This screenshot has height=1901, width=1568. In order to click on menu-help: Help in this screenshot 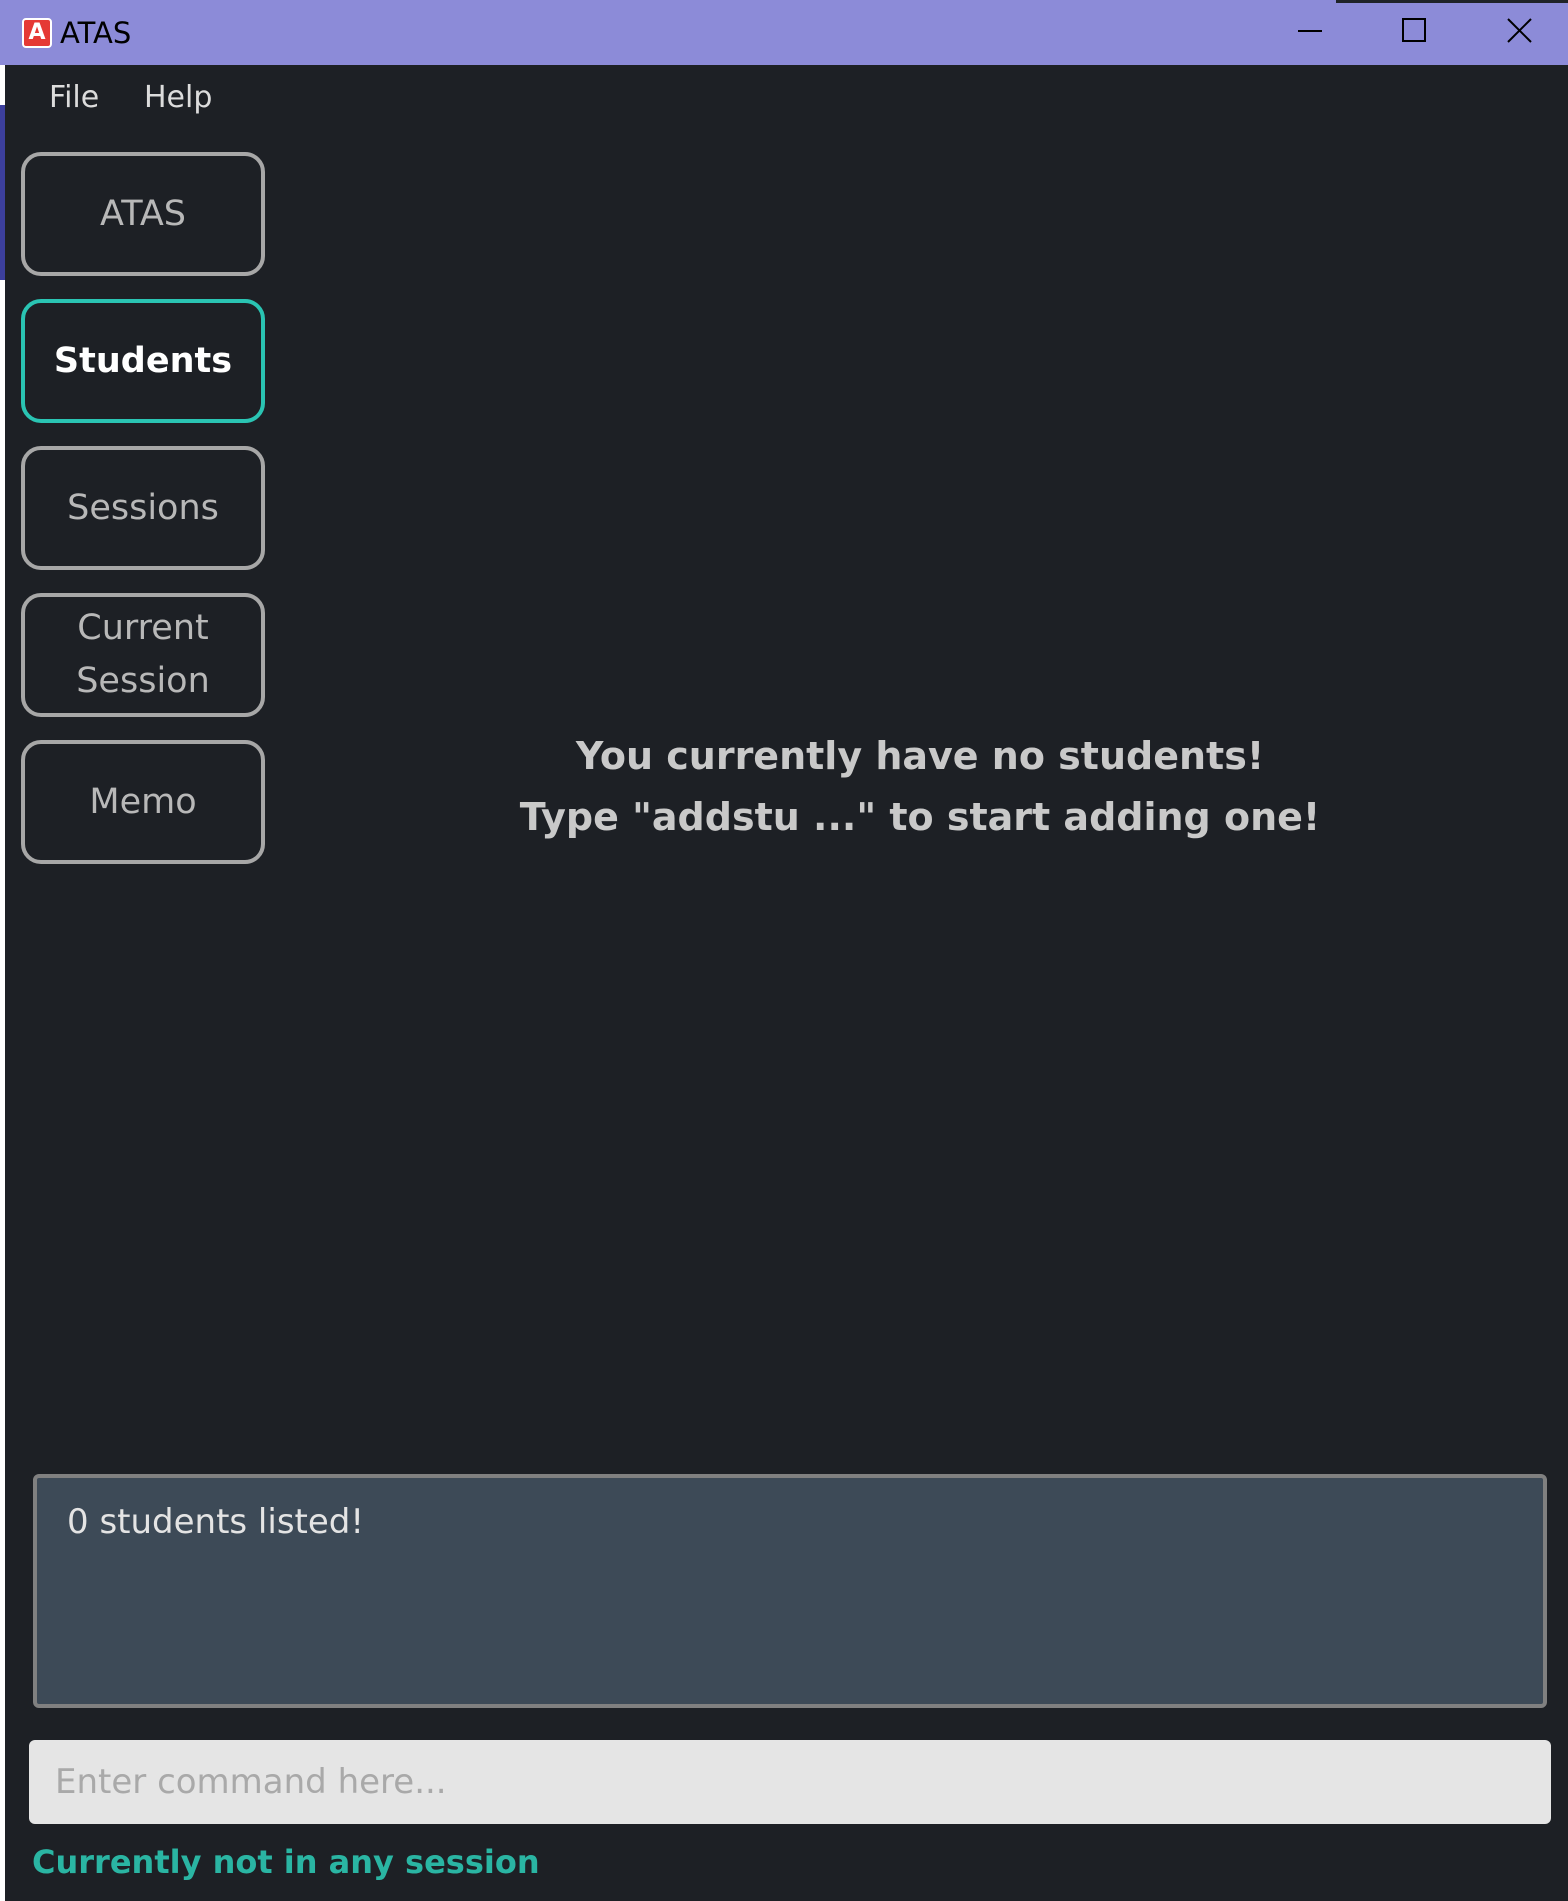, I will do `click(178, 98)`.